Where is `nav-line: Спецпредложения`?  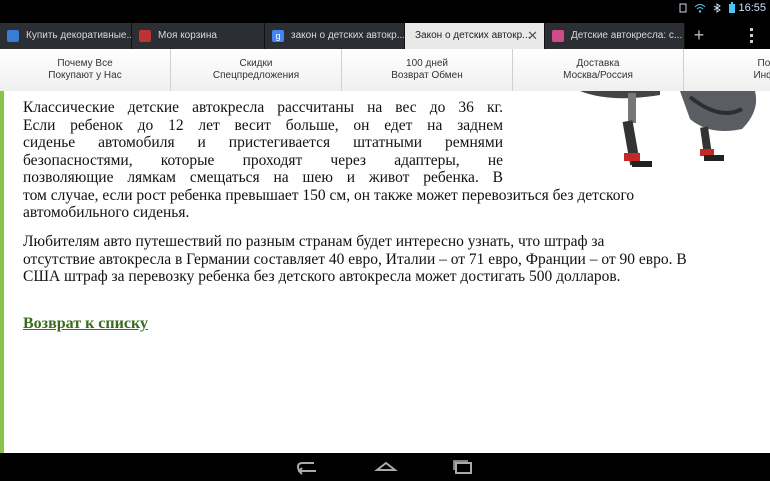 nav-line: Спецпредложения is located at coordinates (256, 75).